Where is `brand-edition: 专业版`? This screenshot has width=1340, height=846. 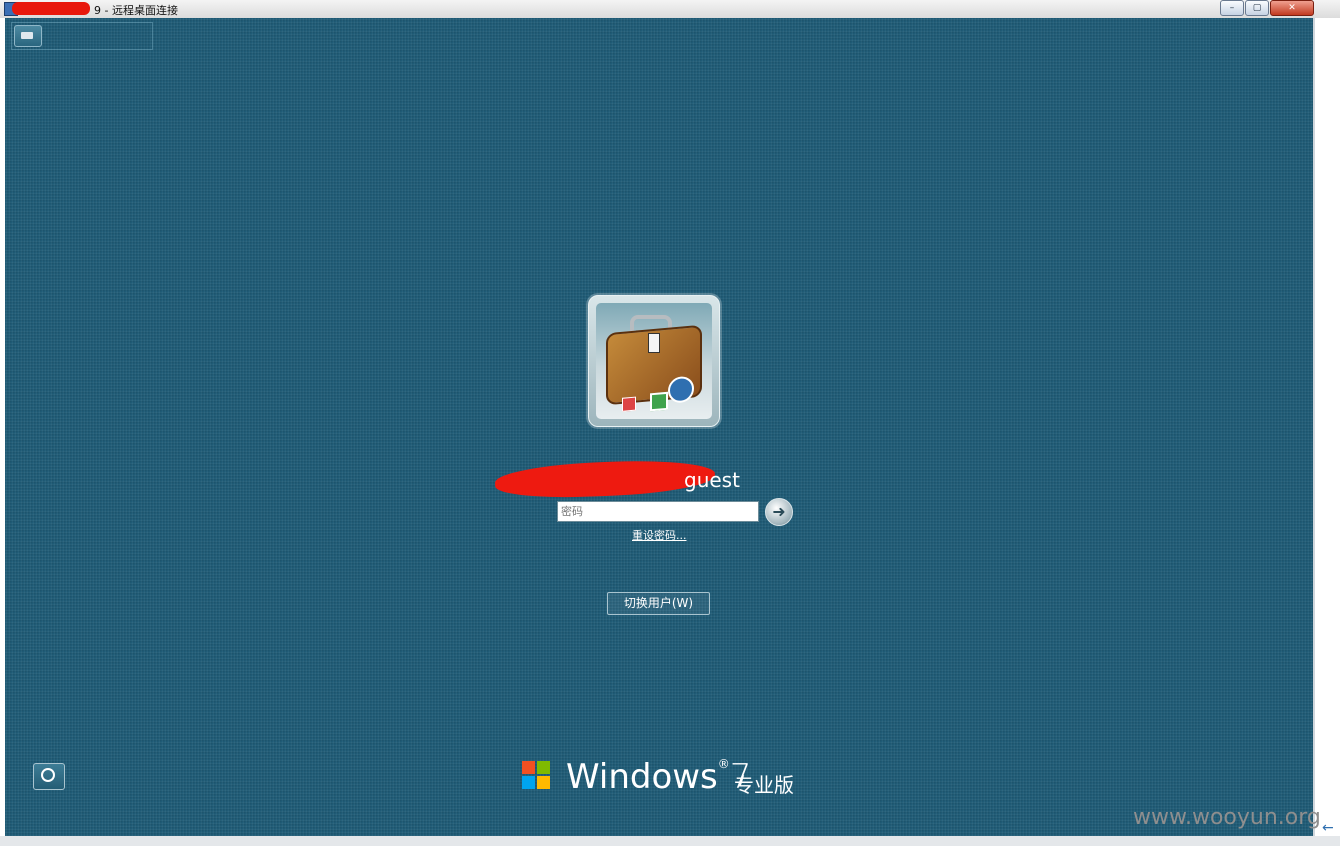
brand-edition: 专业版 is located at coordinates (764, 785).